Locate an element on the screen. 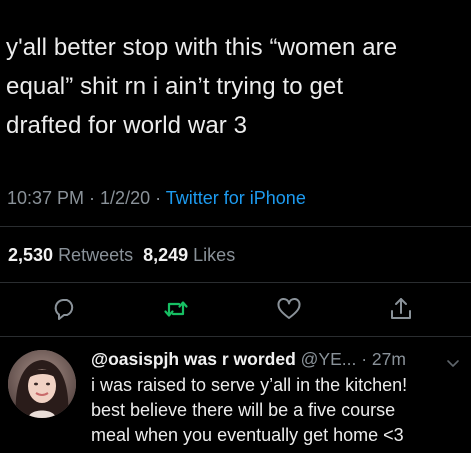 This screenshot has width=471, height=453. avatar-photo is located at coordinates (42, 384).